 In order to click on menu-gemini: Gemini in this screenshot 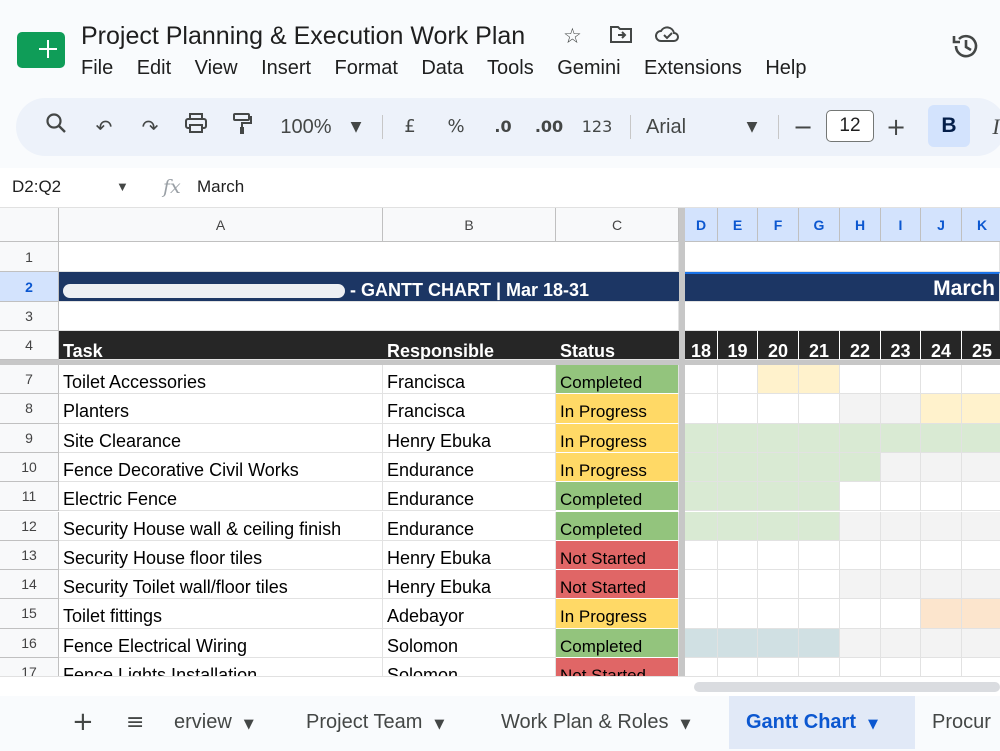, I will do `click(588, 68)`.